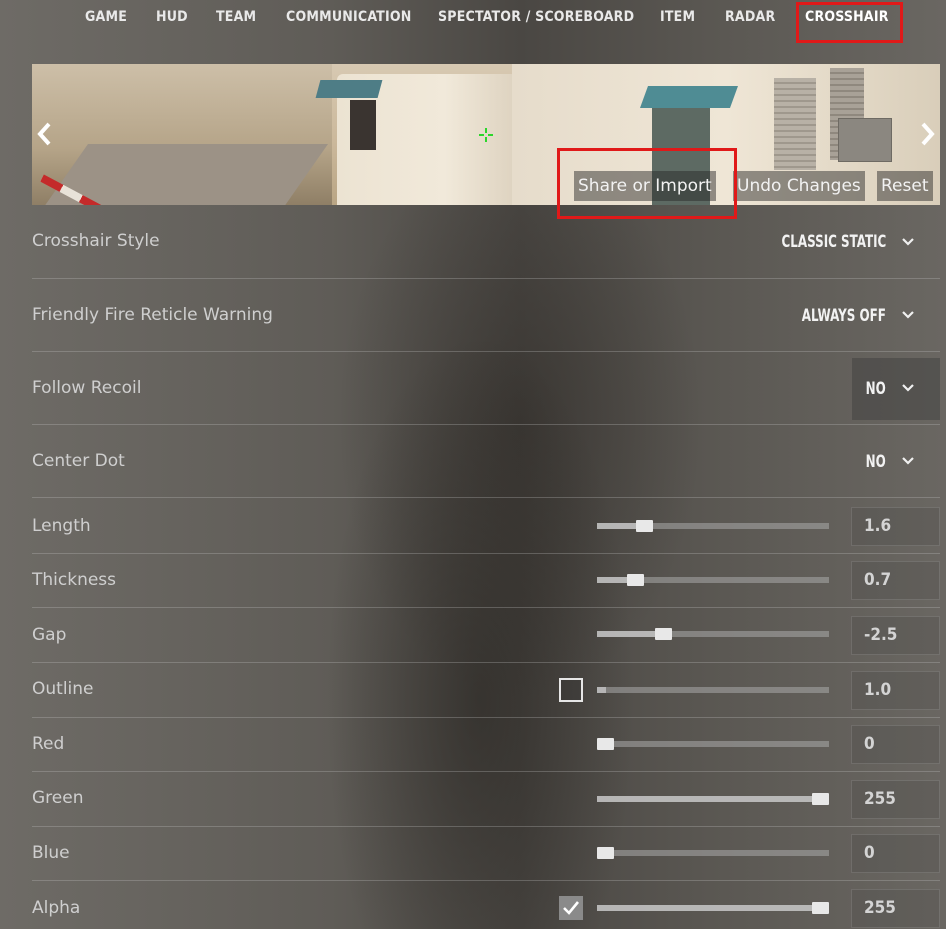 This screenshot has height=929, width=946. What do you see at coordinates (689, 97) in the screenshot?
I see `preview-scene-awning-right` at bounding box center [689, 97].